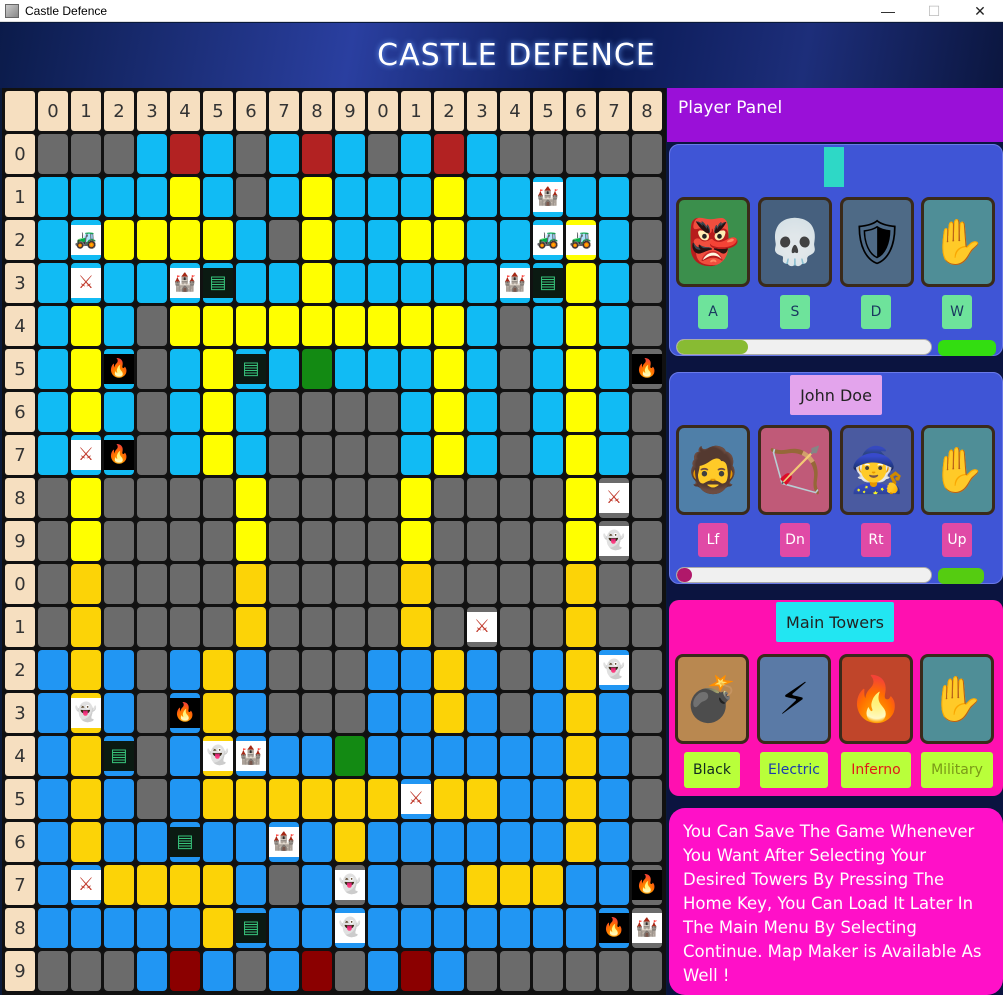 This screenshot has height=995, width=1003. I want to click on tower-label-button: Black, so click(712, 770).